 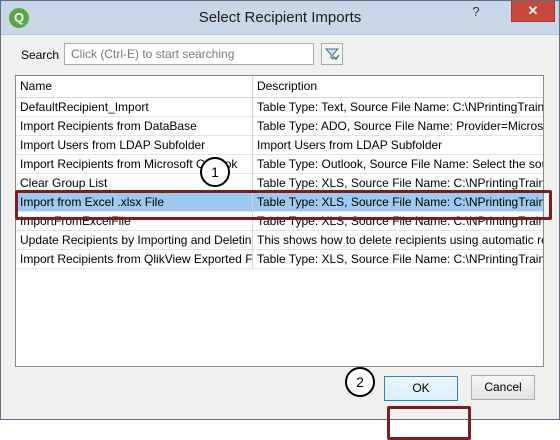 What do you see at coordinates (533, 11) in the screenshot?
I see `close-button: ✕` at bounding box center [533, 11].